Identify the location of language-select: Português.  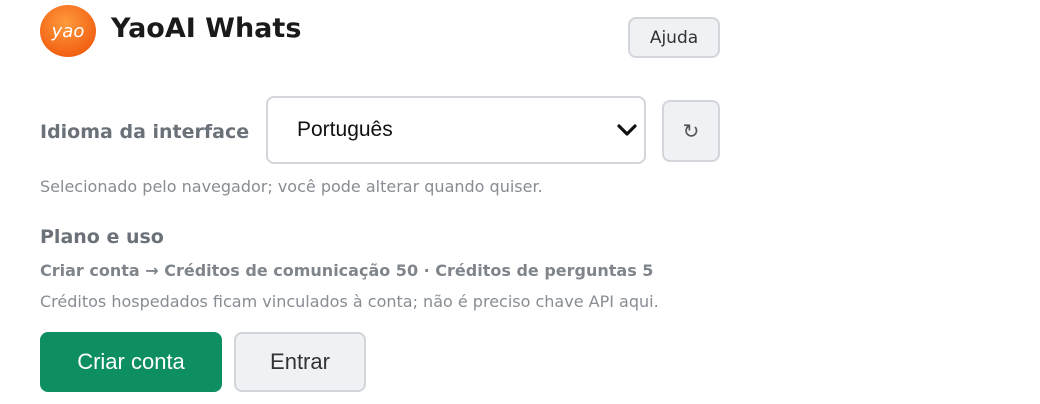
(456, 130).